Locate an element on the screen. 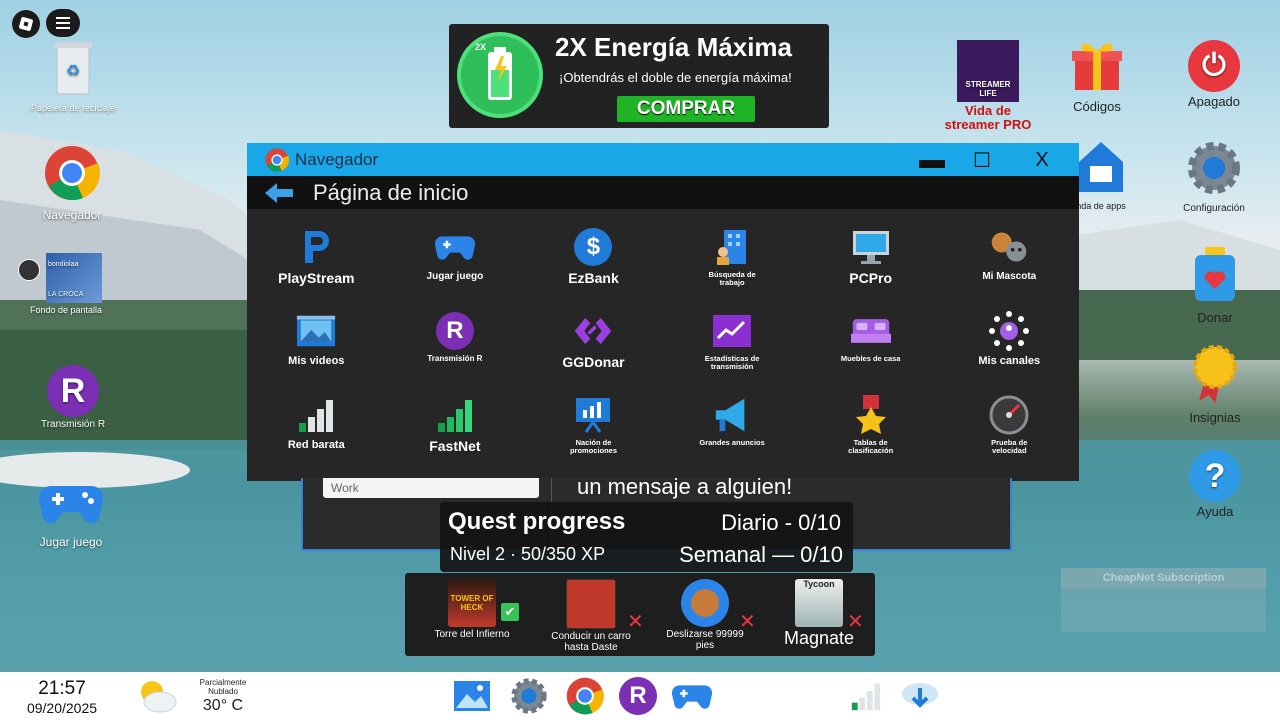  taskbar-gallery is located at coordinates (472, 696).